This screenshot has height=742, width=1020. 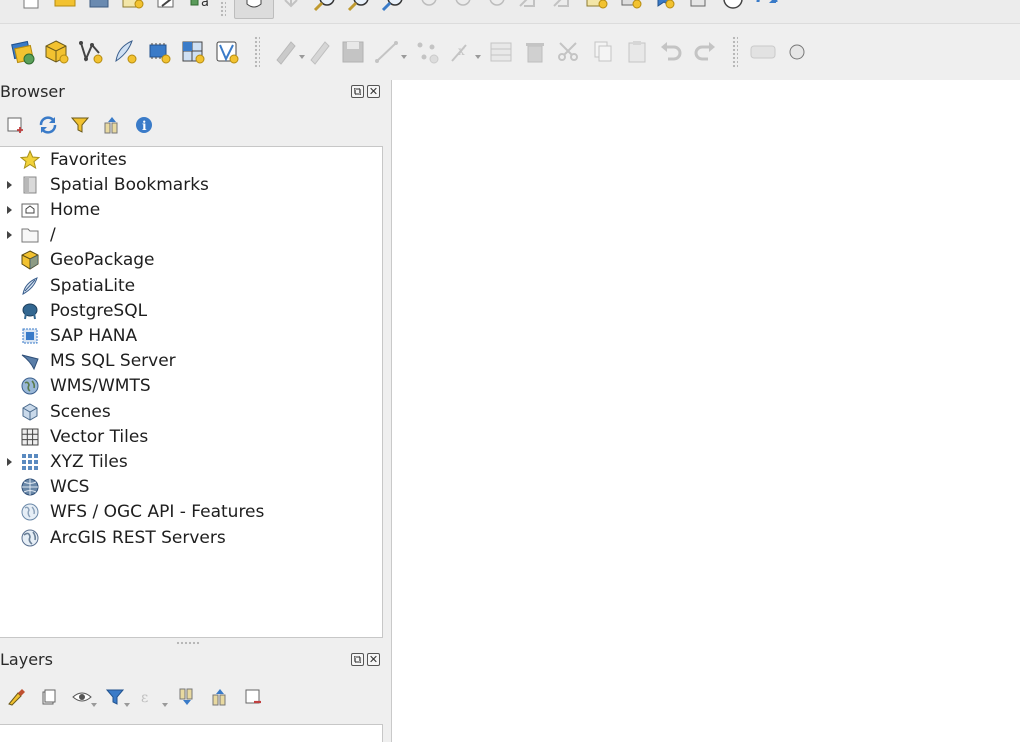 I want to click on pan-selection-icon, so click(x=291, y=3).